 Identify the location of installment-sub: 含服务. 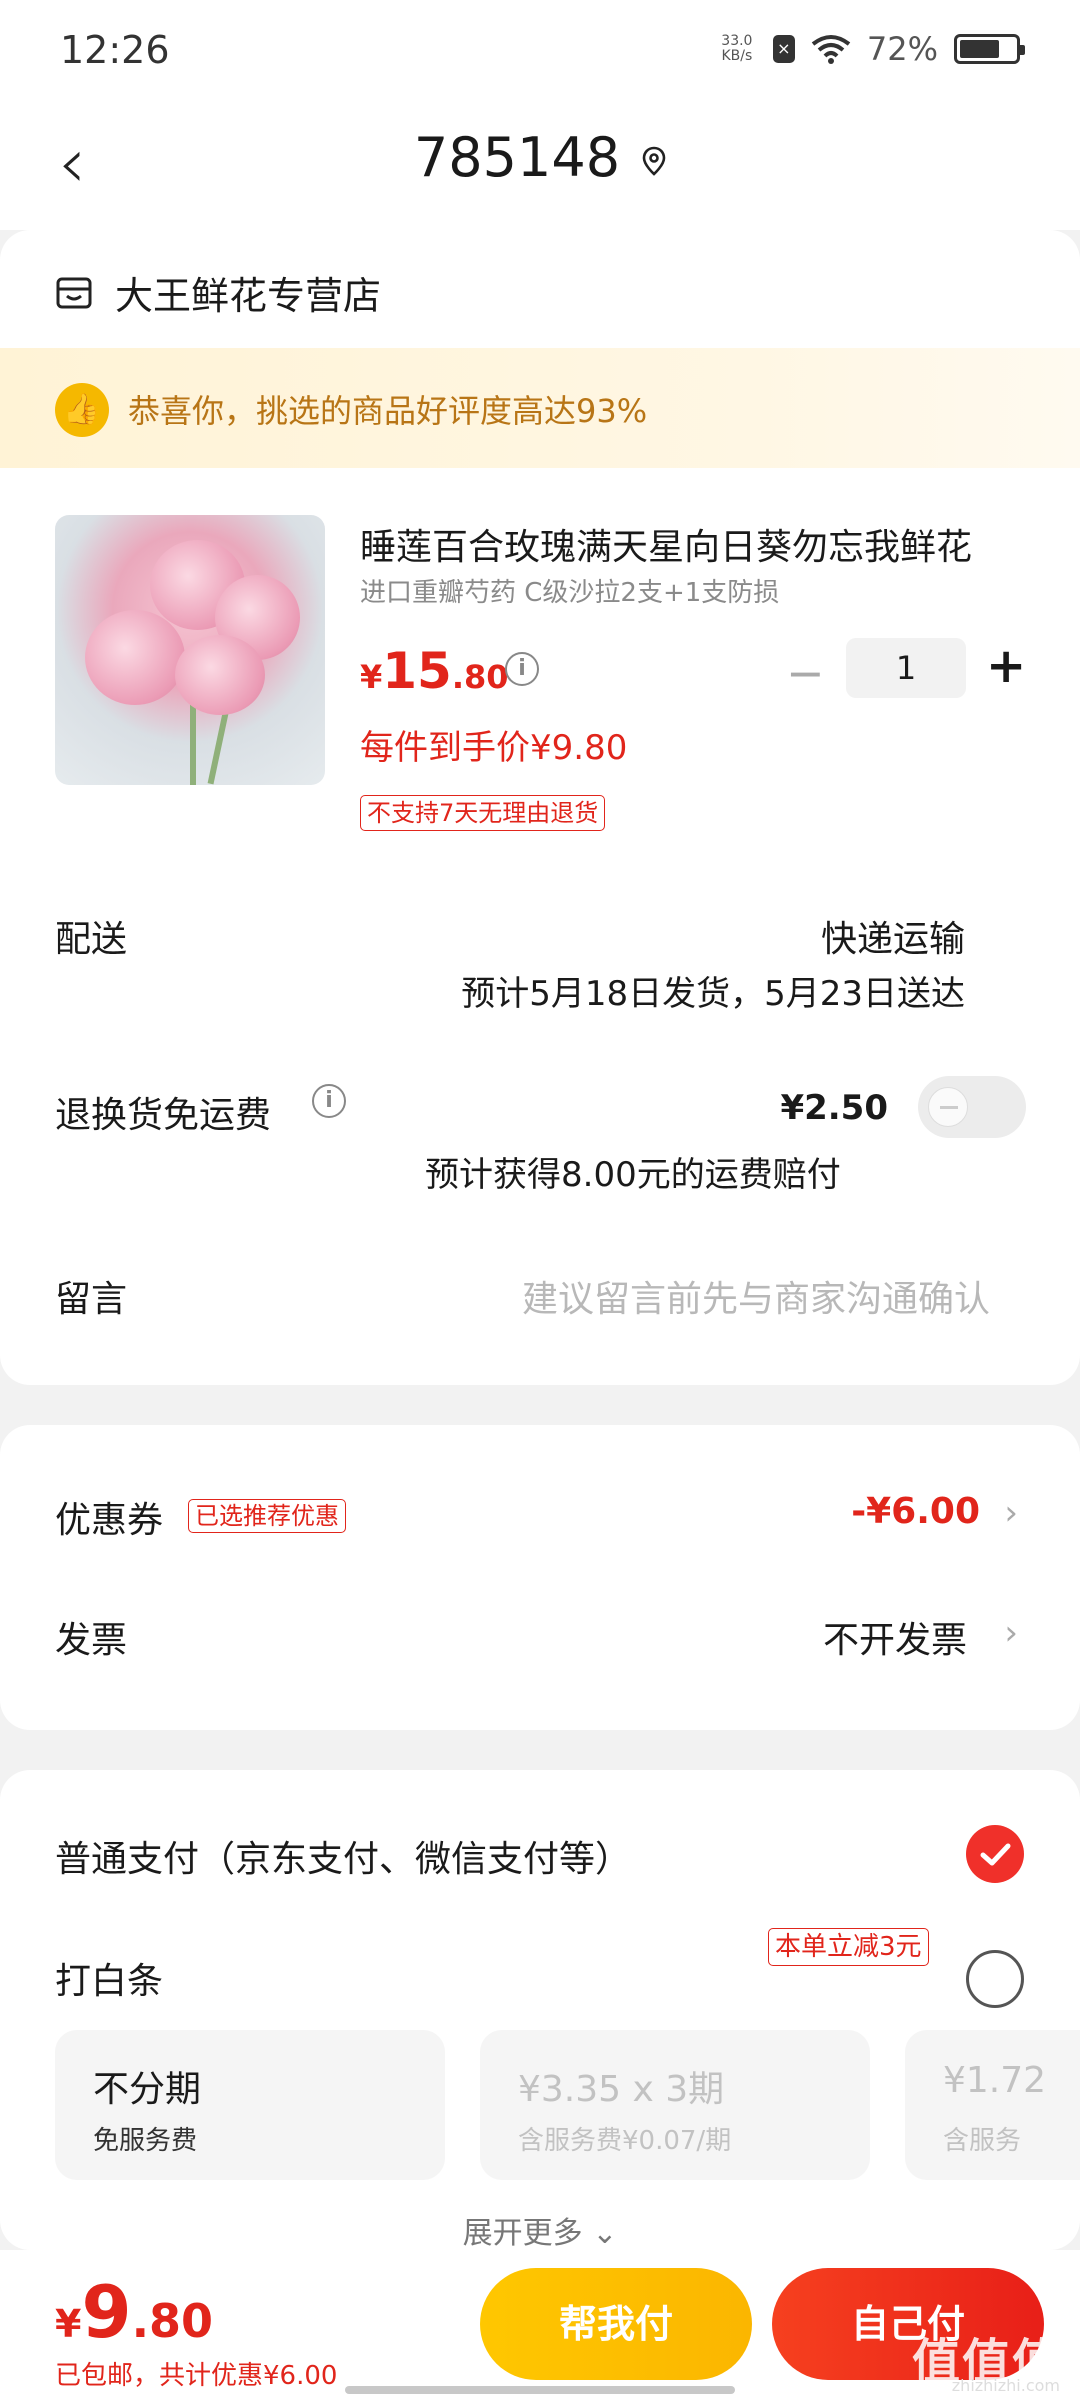
(982, 2141).